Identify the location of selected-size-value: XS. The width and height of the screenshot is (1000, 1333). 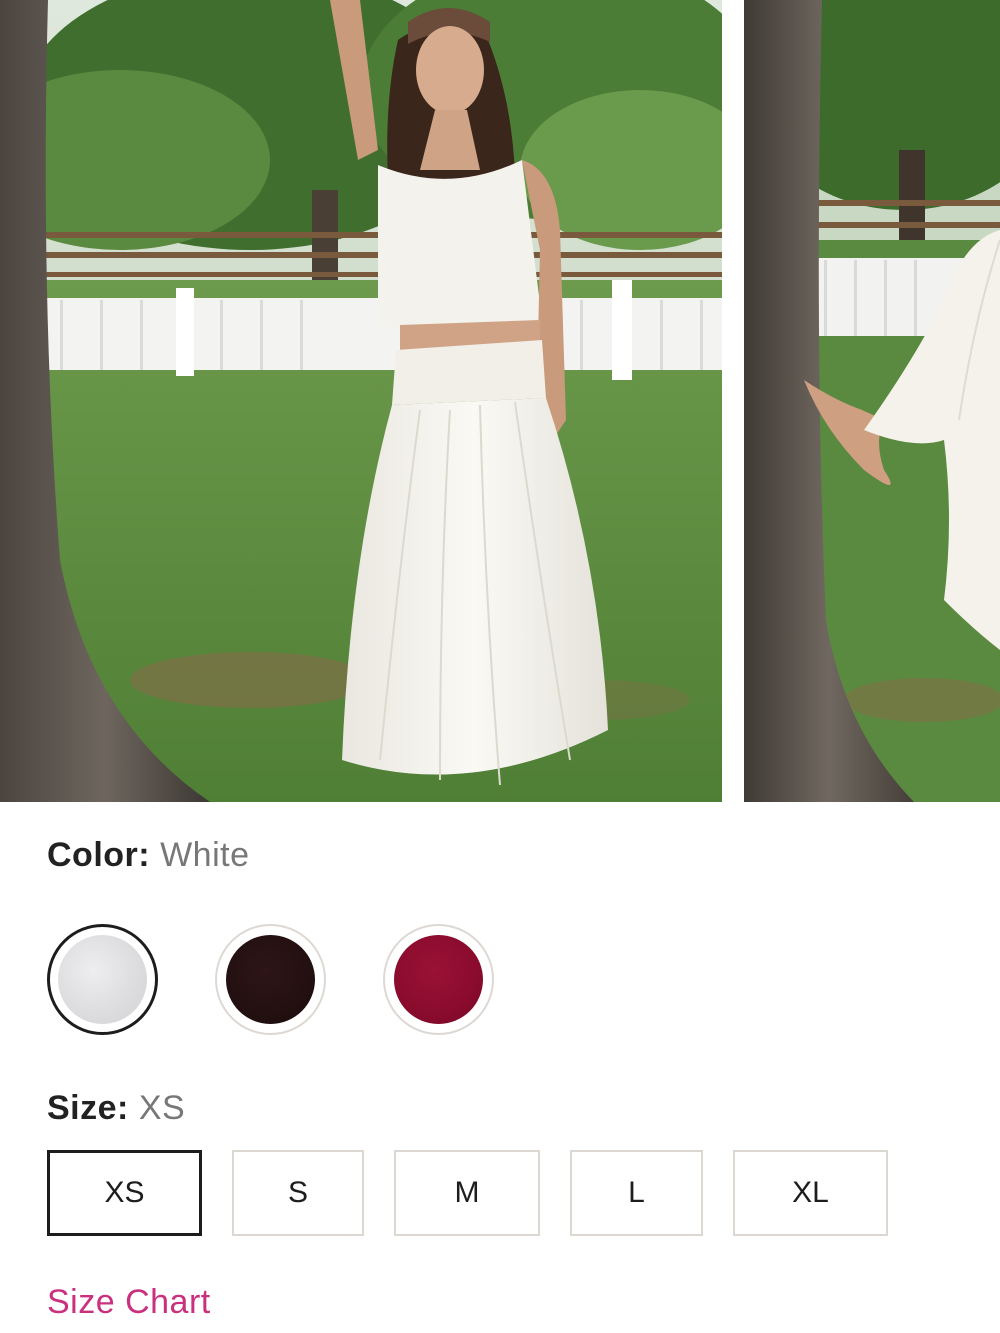
(162, 1108).